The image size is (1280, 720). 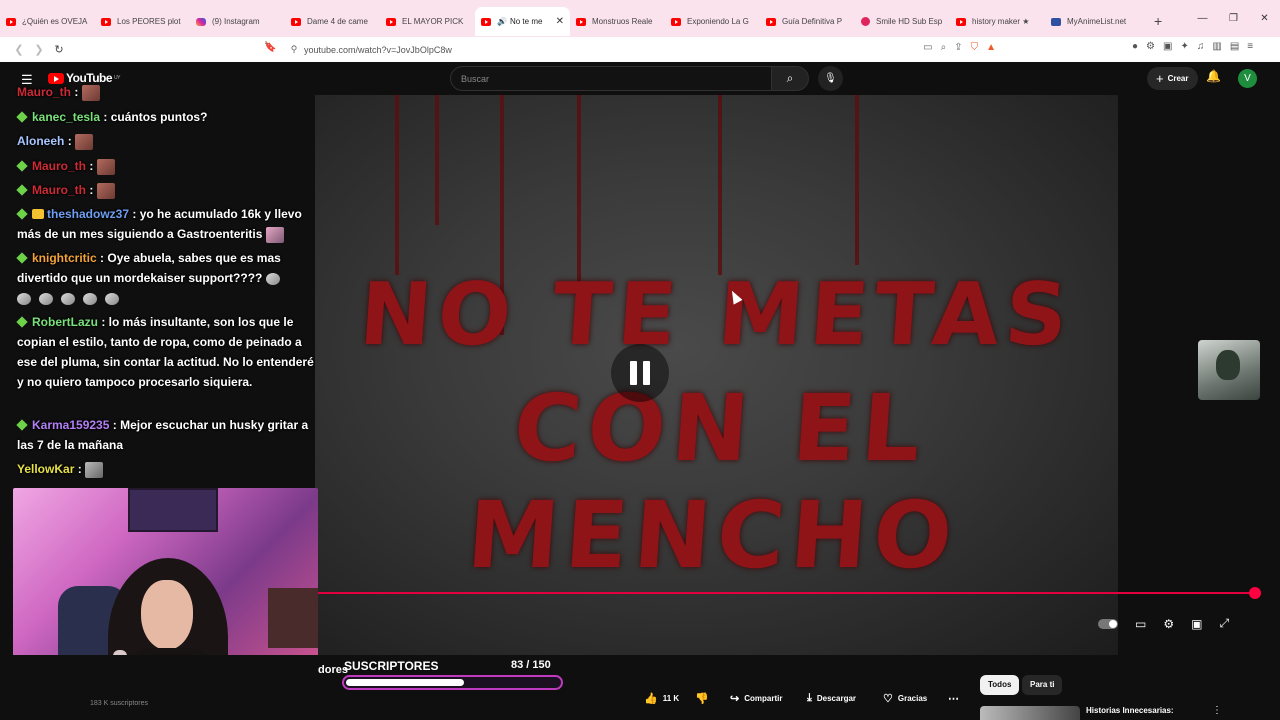 I want to click on search-input: Buscar, so click(x=611, y=78).